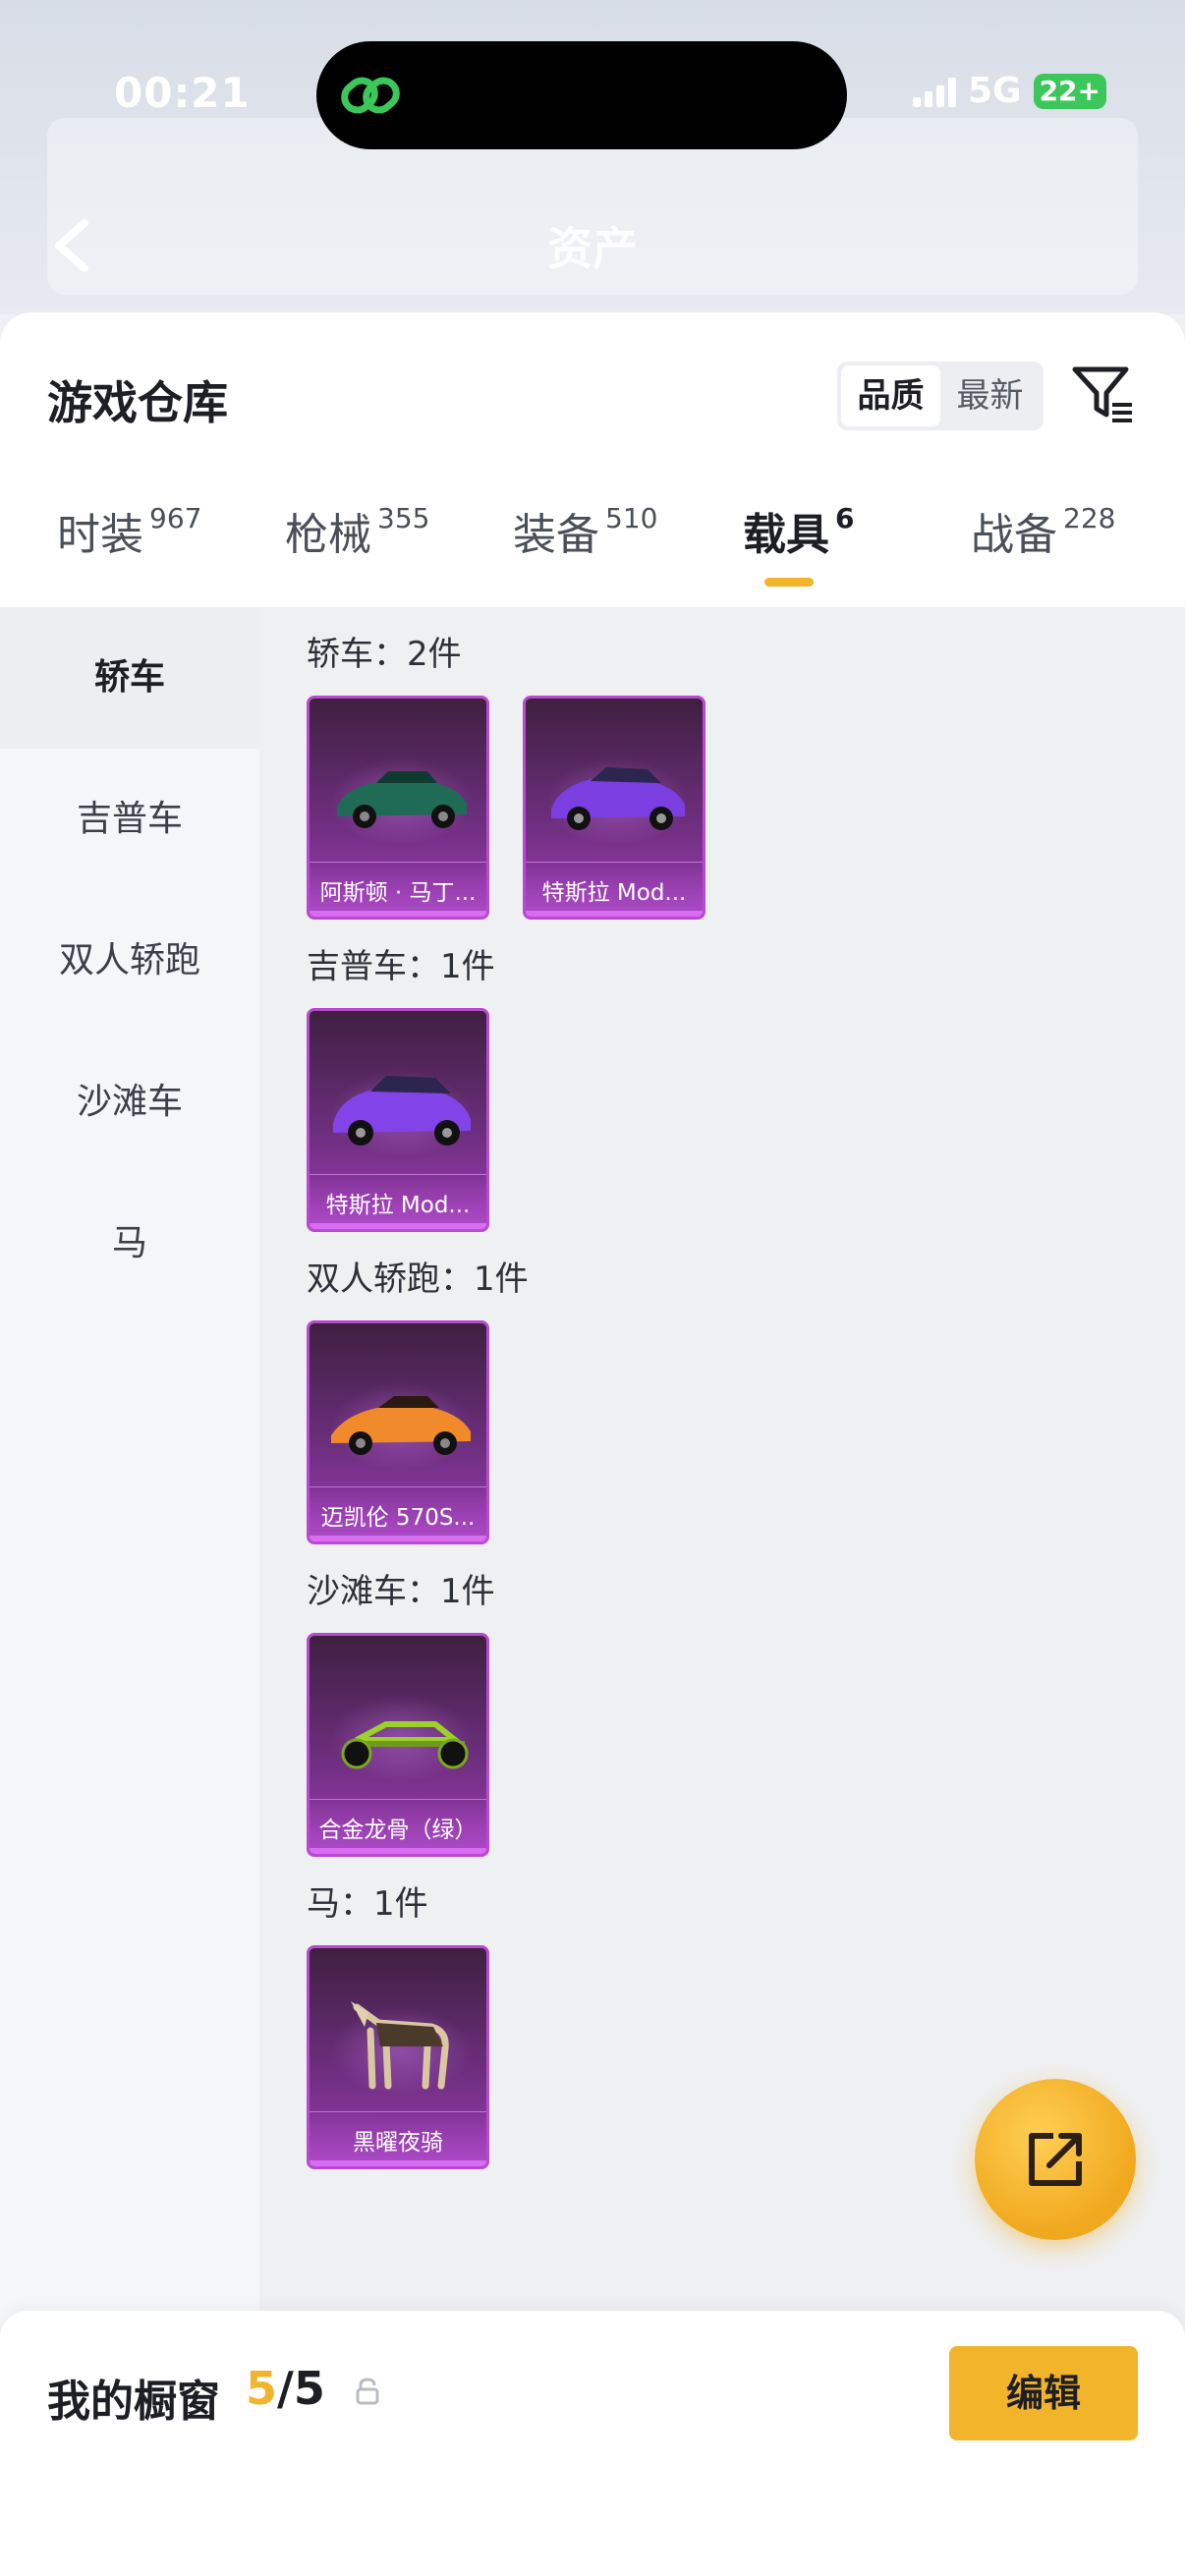 The image size is (1185, 2576). I want to click on tab-count: 967, so click(176, 518).